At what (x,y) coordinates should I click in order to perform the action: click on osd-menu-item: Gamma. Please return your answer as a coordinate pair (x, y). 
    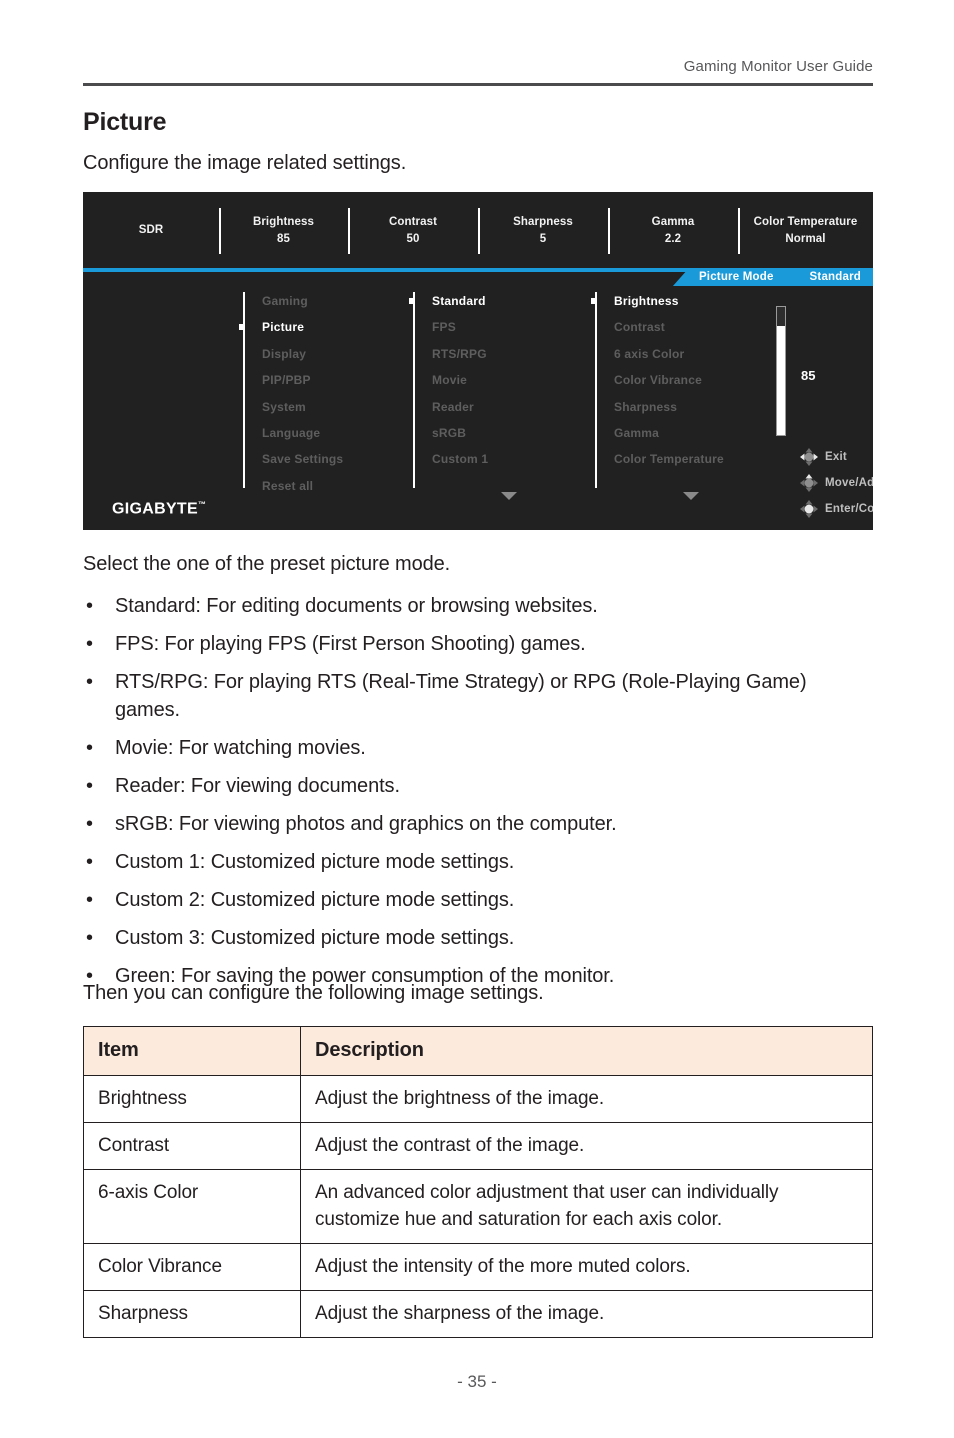
    Looking at the image, I should click on (659, 433).